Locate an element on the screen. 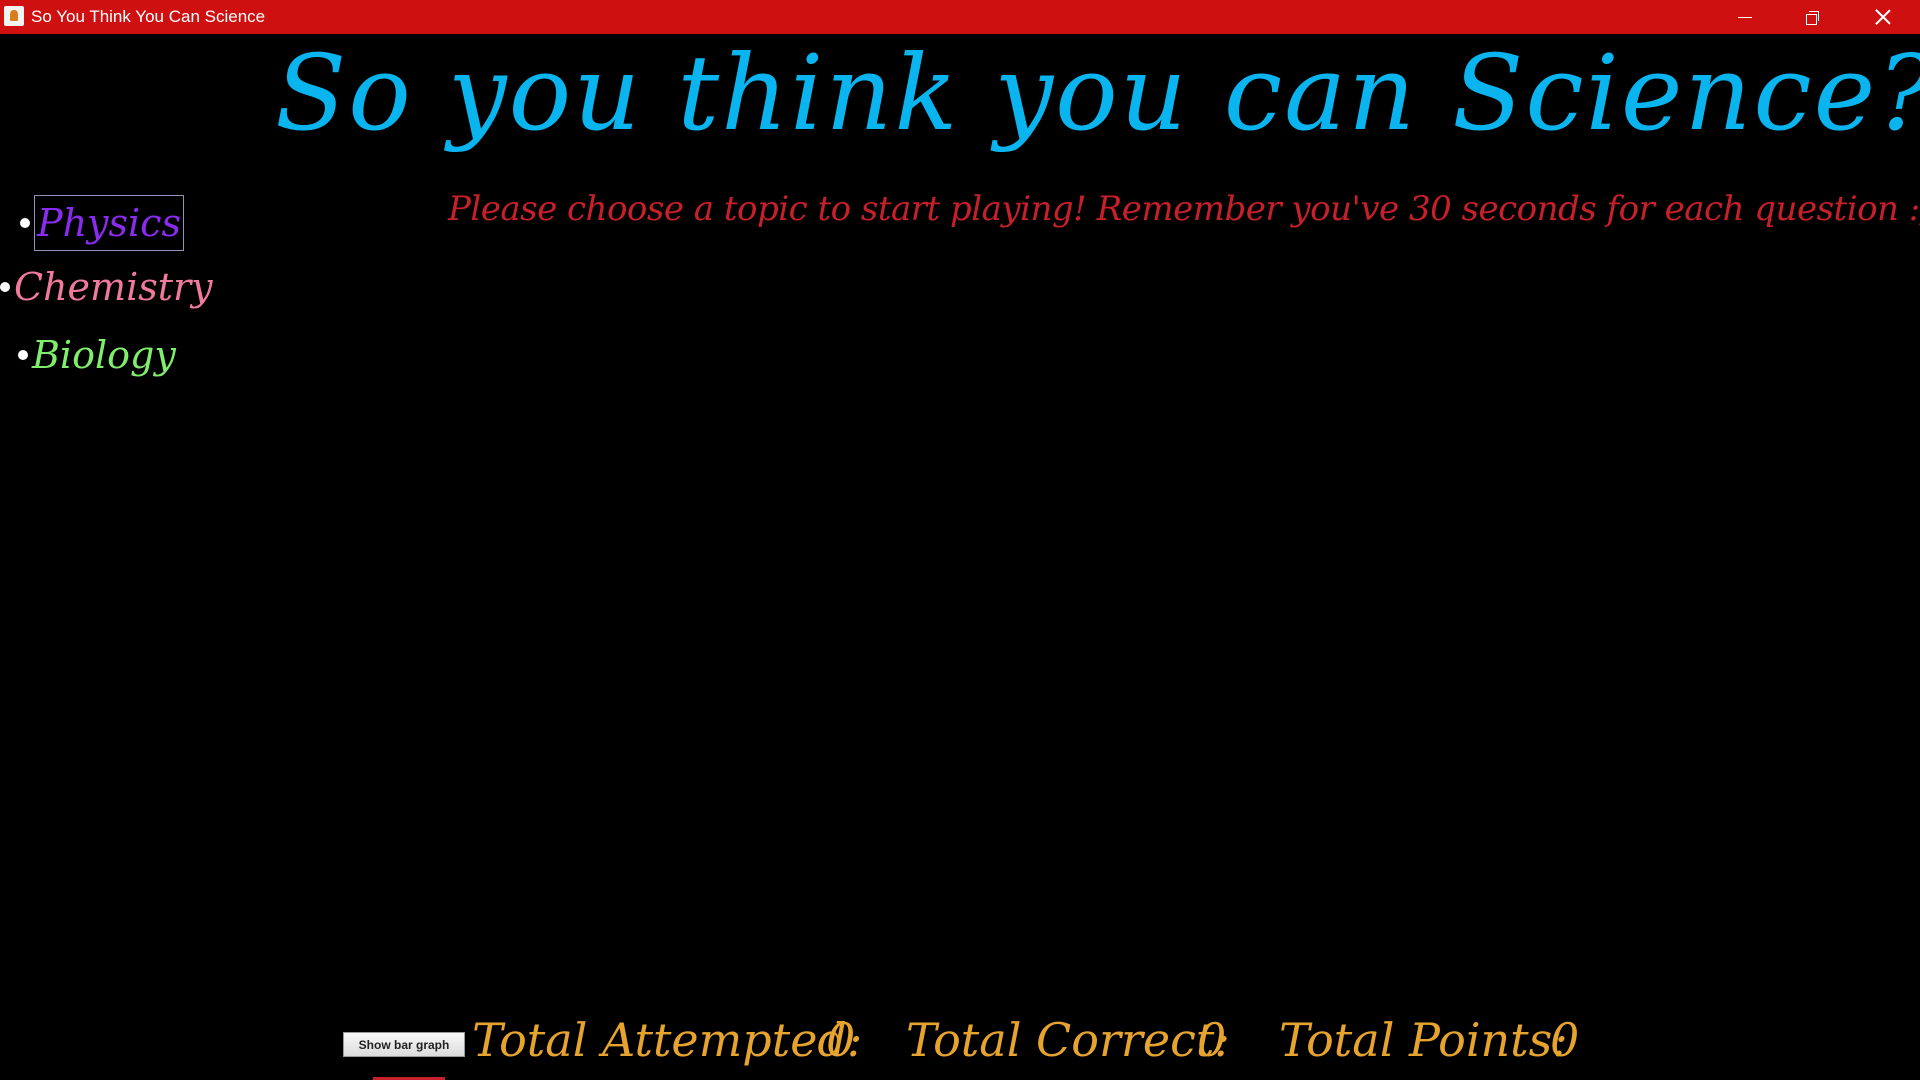 This screenshot has height=1080, width=1920. restore-button is located at coordinates (1812, 17).